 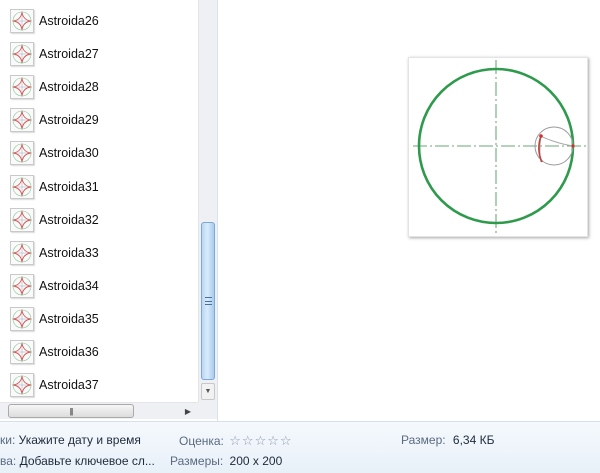 What do you see at coordinates (207, 410) in the screenshot?
I see `scrollbar-corner` at bounding box center [207, 410].